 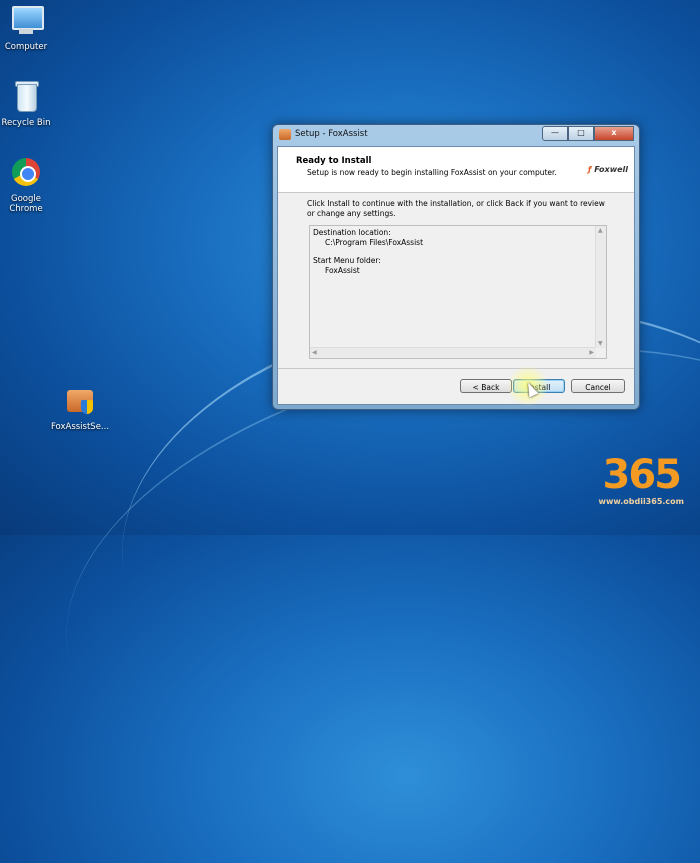 I want to click on window-titlebar: Setup - FoxAssist — □ x, so click(x=456, y=135).